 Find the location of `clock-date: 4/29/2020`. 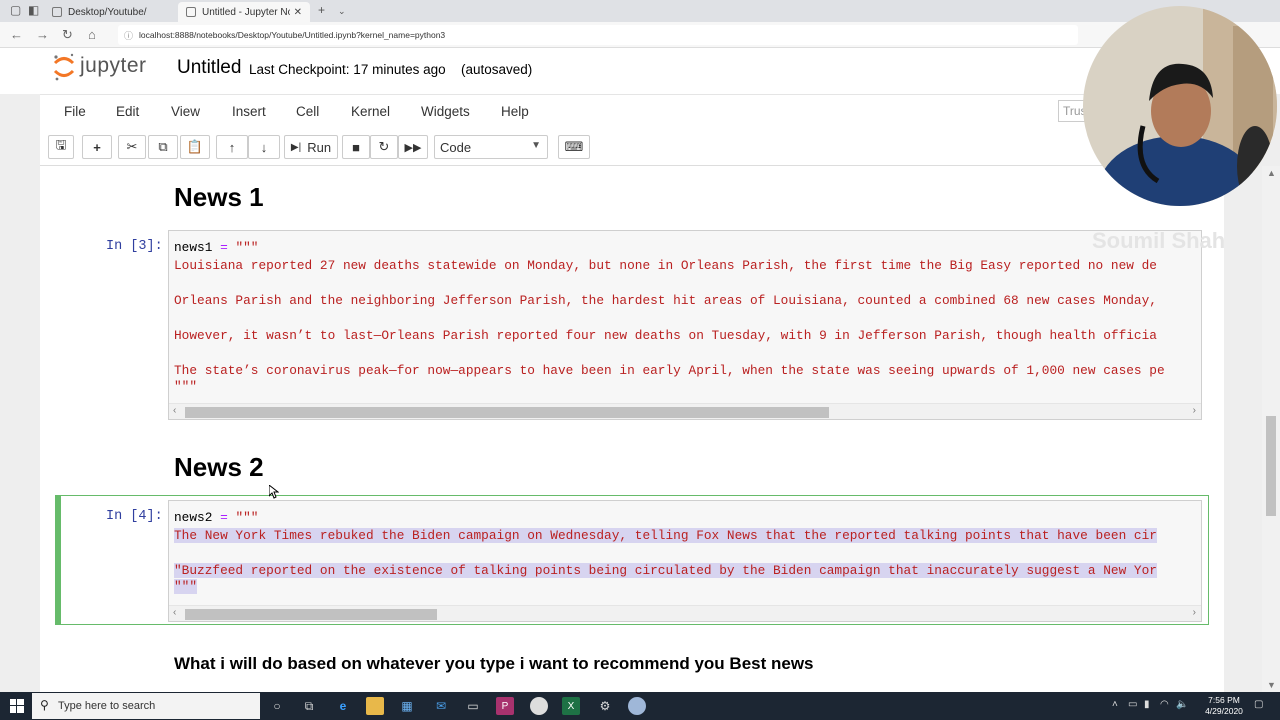

clock-date: 4/29/2020 is located at coordinates (1224, 711).